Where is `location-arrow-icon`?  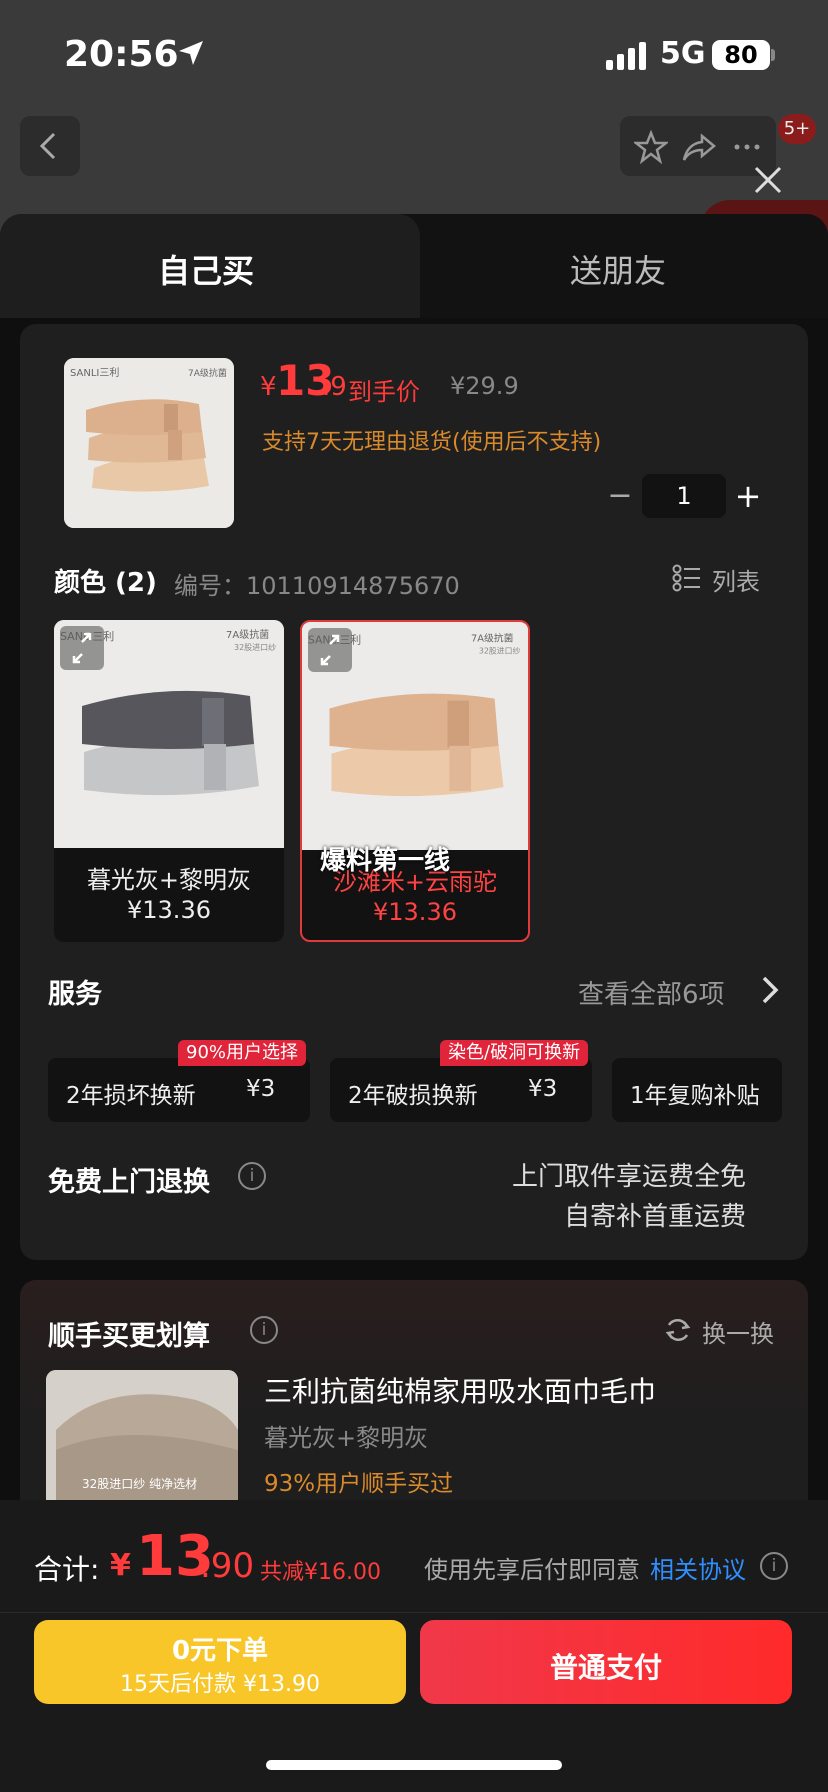 location-arrow-icon is located at coordinates (191, 53).